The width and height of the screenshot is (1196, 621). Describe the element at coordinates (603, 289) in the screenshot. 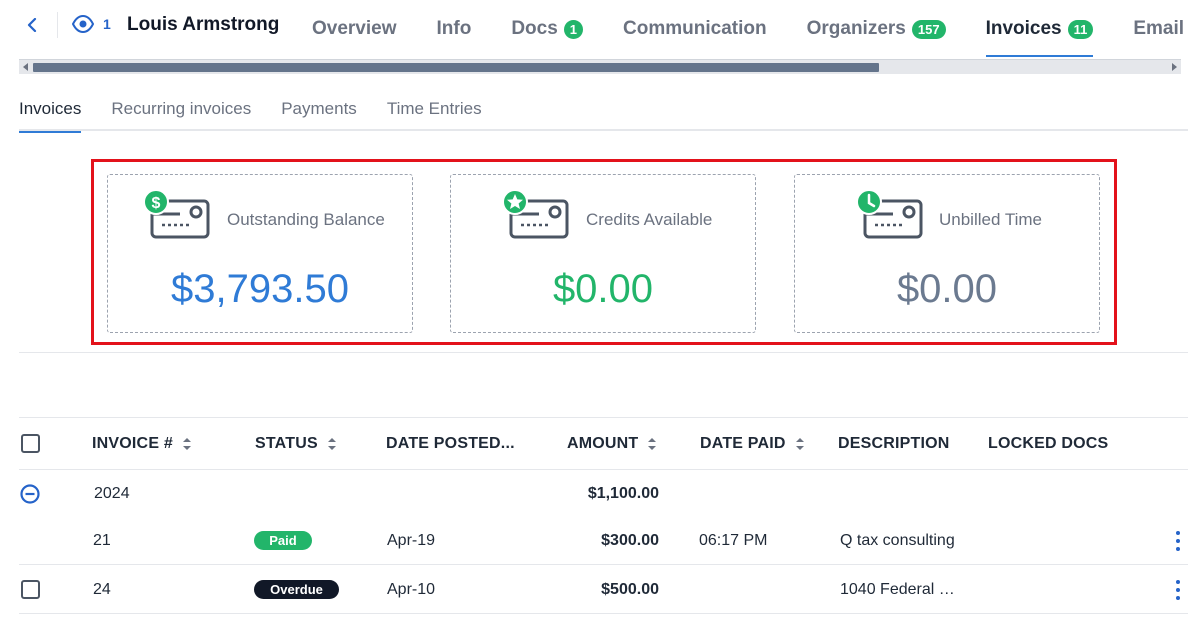

I see `credits-available-value: $0.00` at that location.